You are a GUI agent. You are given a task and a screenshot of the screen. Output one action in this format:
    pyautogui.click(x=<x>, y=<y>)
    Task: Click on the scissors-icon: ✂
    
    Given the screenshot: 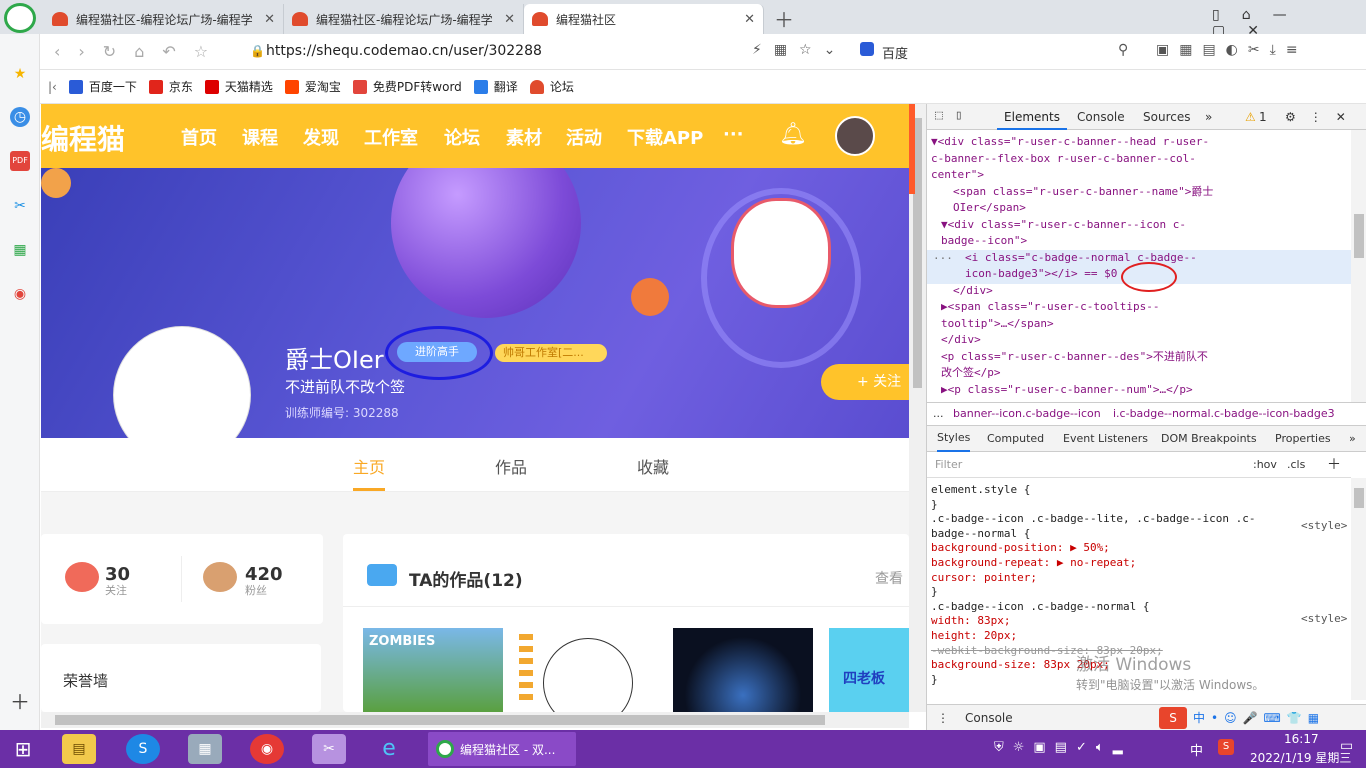 What is the action you would take?
    pyautogui.click(x=20, y=206)
    